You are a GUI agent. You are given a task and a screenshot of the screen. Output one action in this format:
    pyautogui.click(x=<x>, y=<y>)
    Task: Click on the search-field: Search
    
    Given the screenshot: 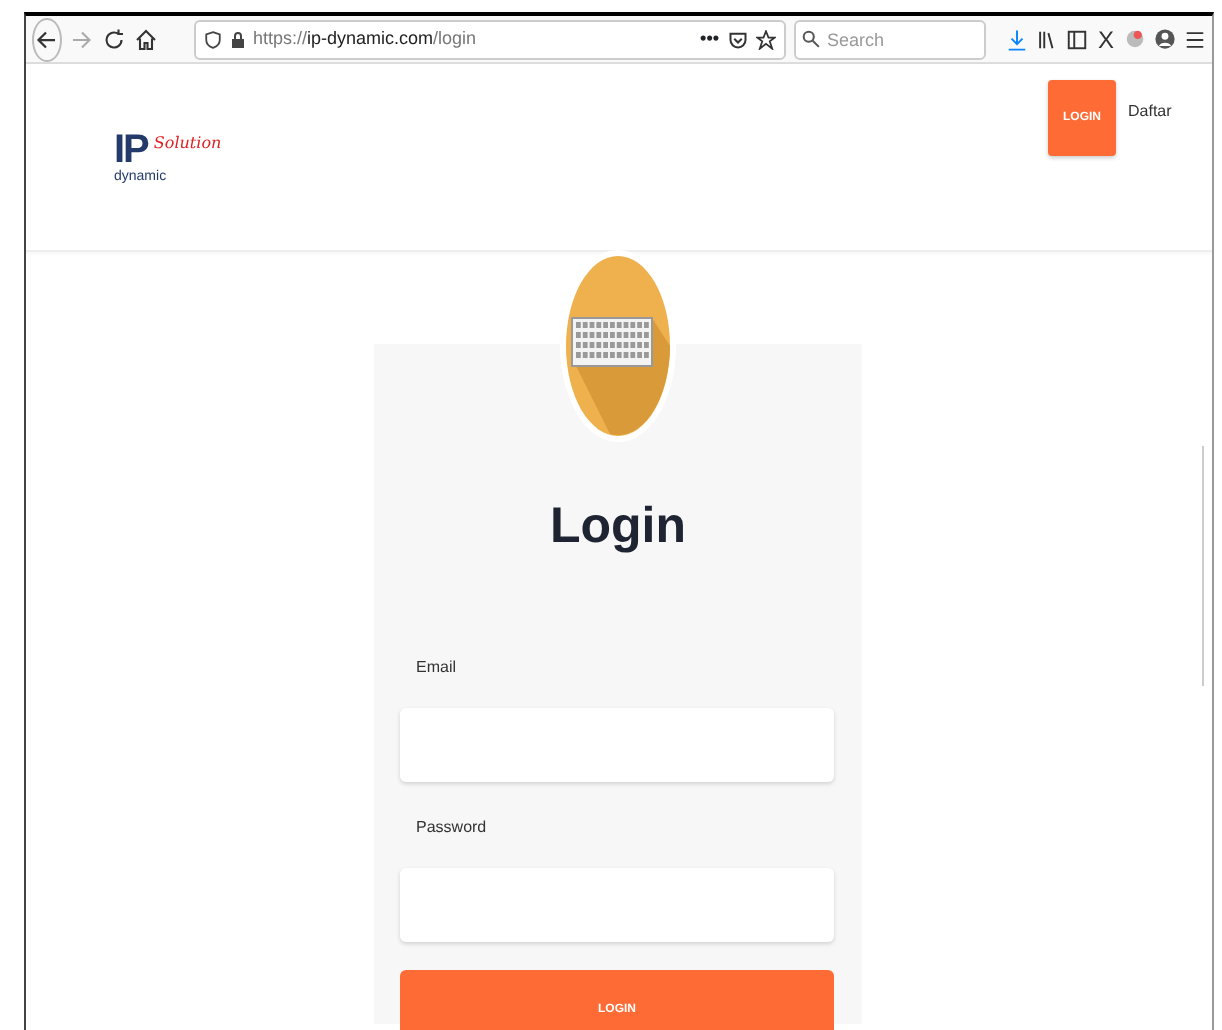 What is the action you would take?
    pyautogui.click(x=889, y=39)
    